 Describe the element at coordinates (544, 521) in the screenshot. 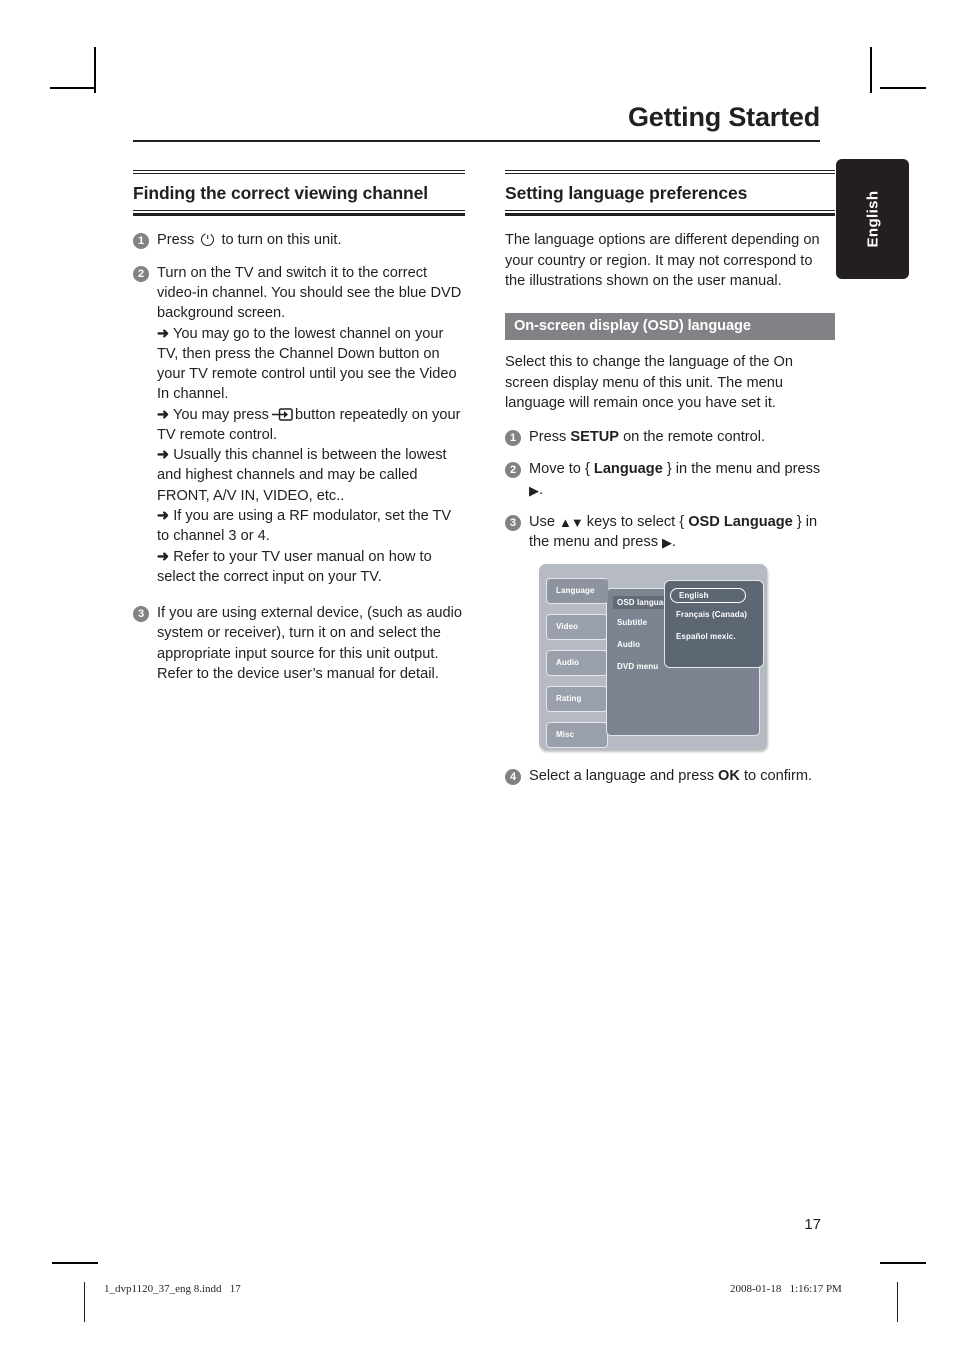

I see `step-text: Use` at that location.